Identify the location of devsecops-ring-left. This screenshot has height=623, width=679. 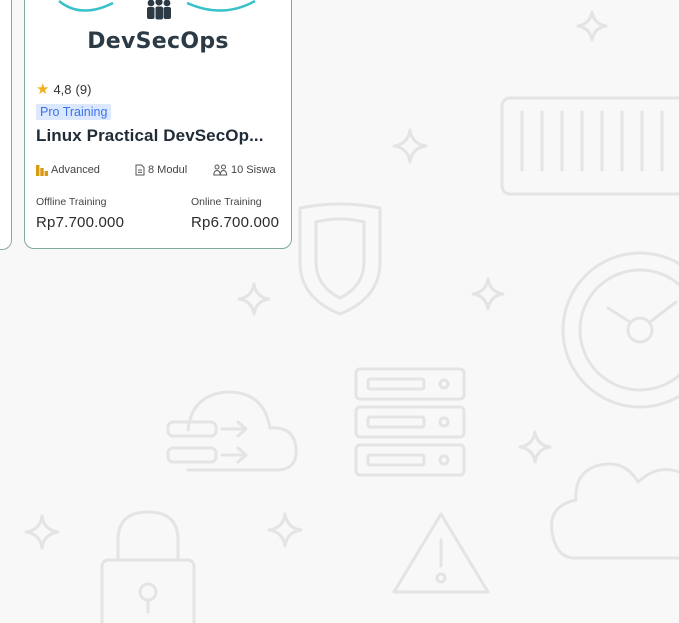
(86, 6).